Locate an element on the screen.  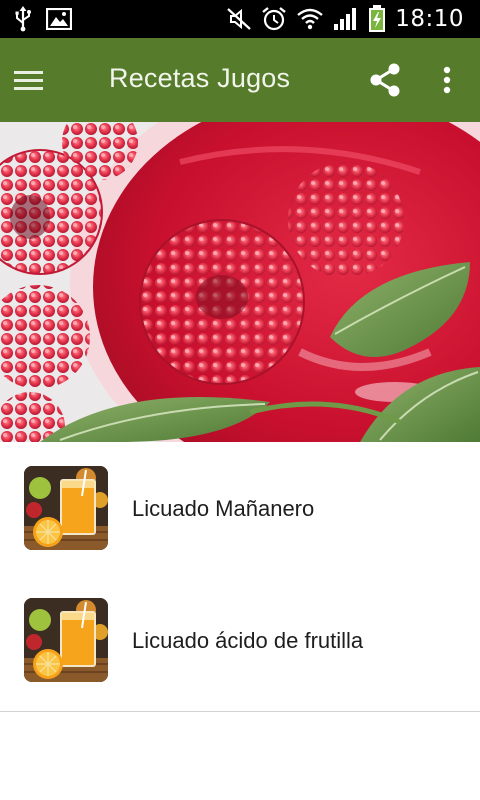
wifi-icon is located at coordinates (310, 19).